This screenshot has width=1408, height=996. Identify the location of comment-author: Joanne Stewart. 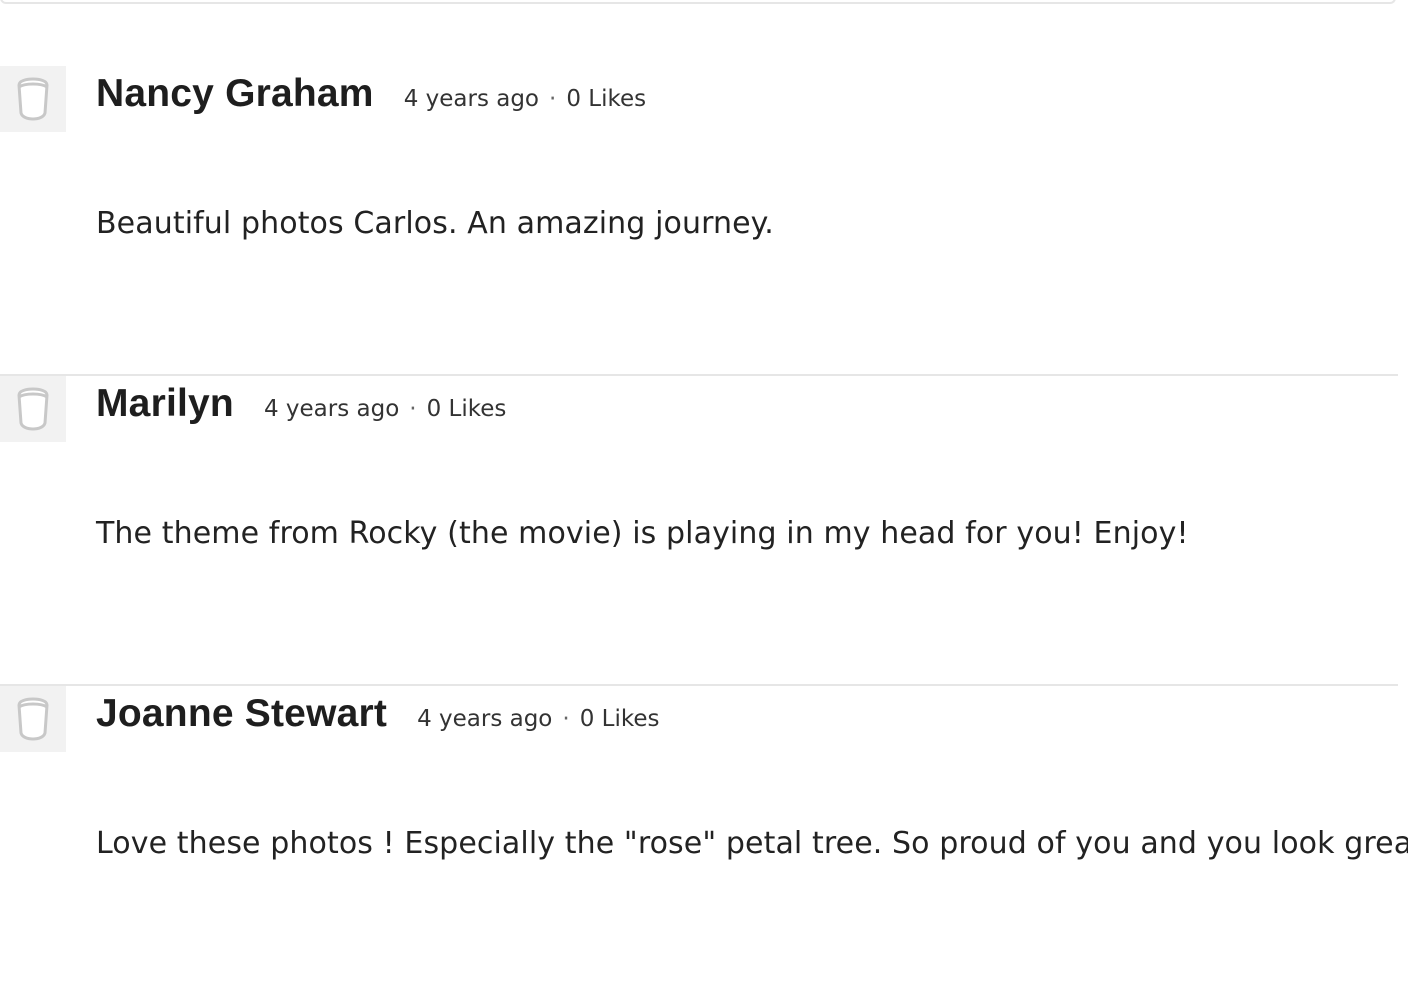
(241, 714).